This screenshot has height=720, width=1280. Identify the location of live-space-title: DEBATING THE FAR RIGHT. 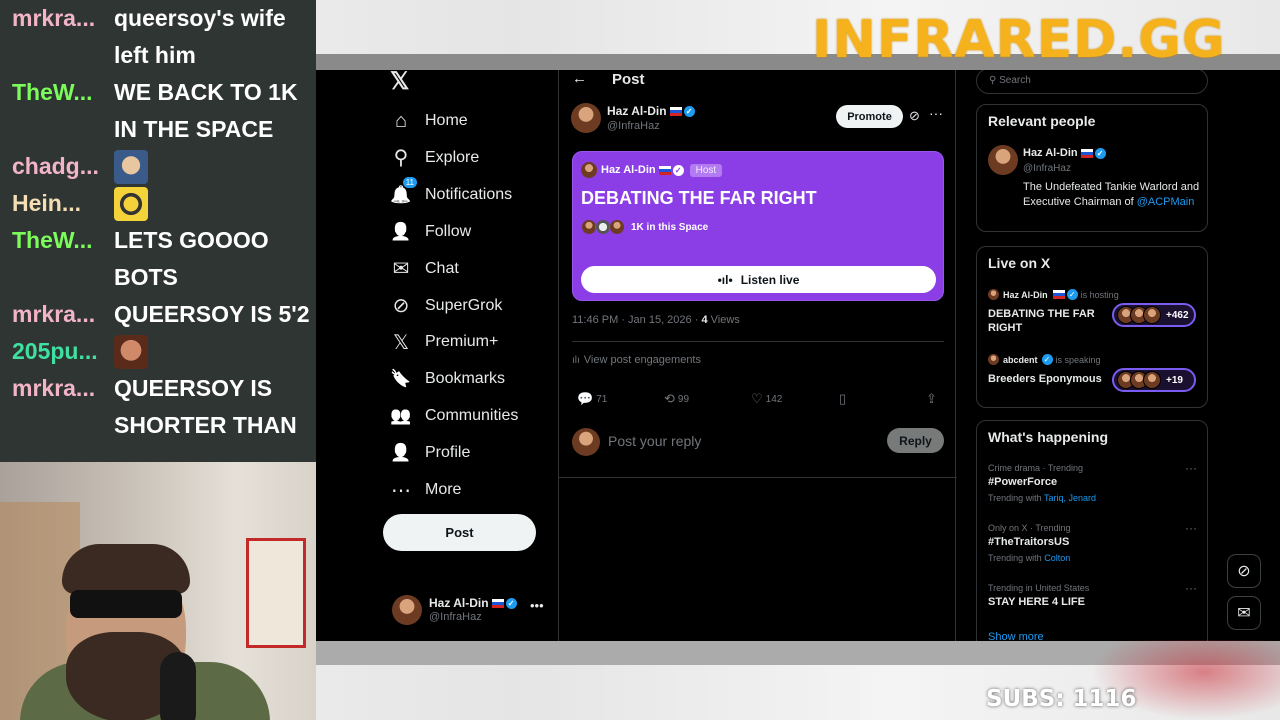
(1053, 321).